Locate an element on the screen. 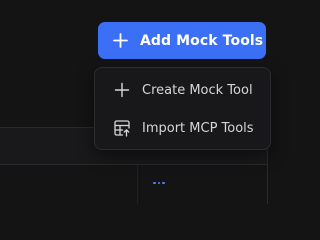 The height and width of the screenshot is (240, 320). menu-item-label: Import MCP Tools is located at coordinates (198, 128).